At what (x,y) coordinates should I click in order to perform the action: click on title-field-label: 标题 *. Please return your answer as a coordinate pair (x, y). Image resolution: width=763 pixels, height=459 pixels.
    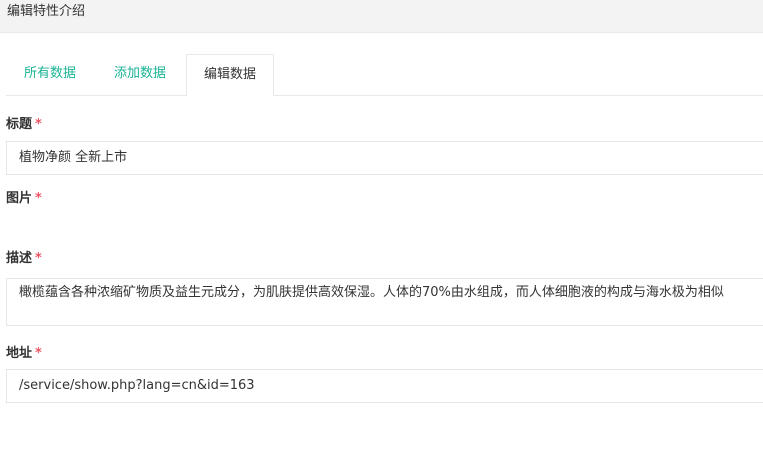
    Looking at the image, I should click on (24, 125).